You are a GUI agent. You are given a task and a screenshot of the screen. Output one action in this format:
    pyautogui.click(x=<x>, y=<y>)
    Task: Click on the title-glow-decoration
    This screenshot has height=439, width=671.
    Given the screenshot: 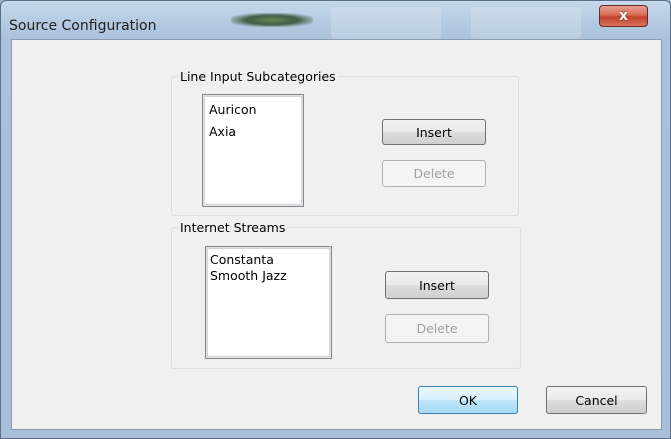 What is the action you would take?
    pyautogui.click(x=272, y=20)
    